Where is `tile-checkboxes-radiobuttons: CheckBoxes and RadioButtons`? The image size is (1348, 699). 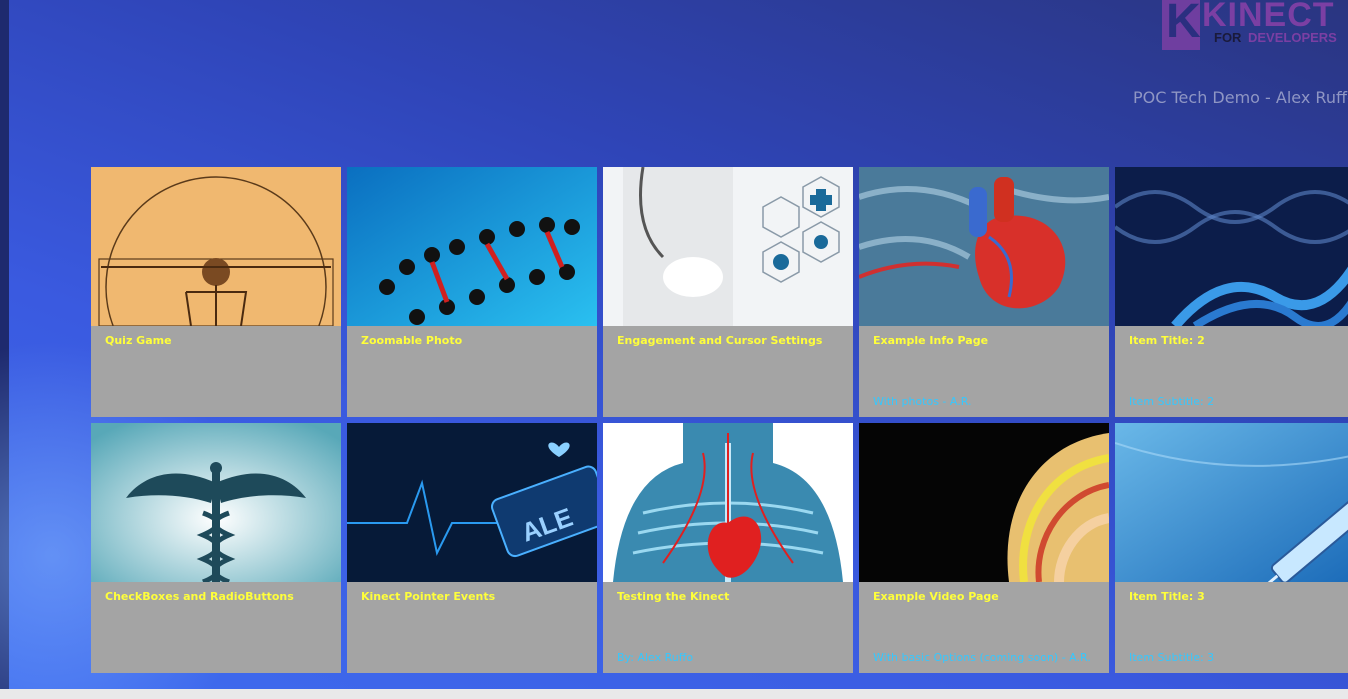
tile-checkboxes-radiobuttons: CheckBoxes and RadioButtons is located at coordinates (216, 548).